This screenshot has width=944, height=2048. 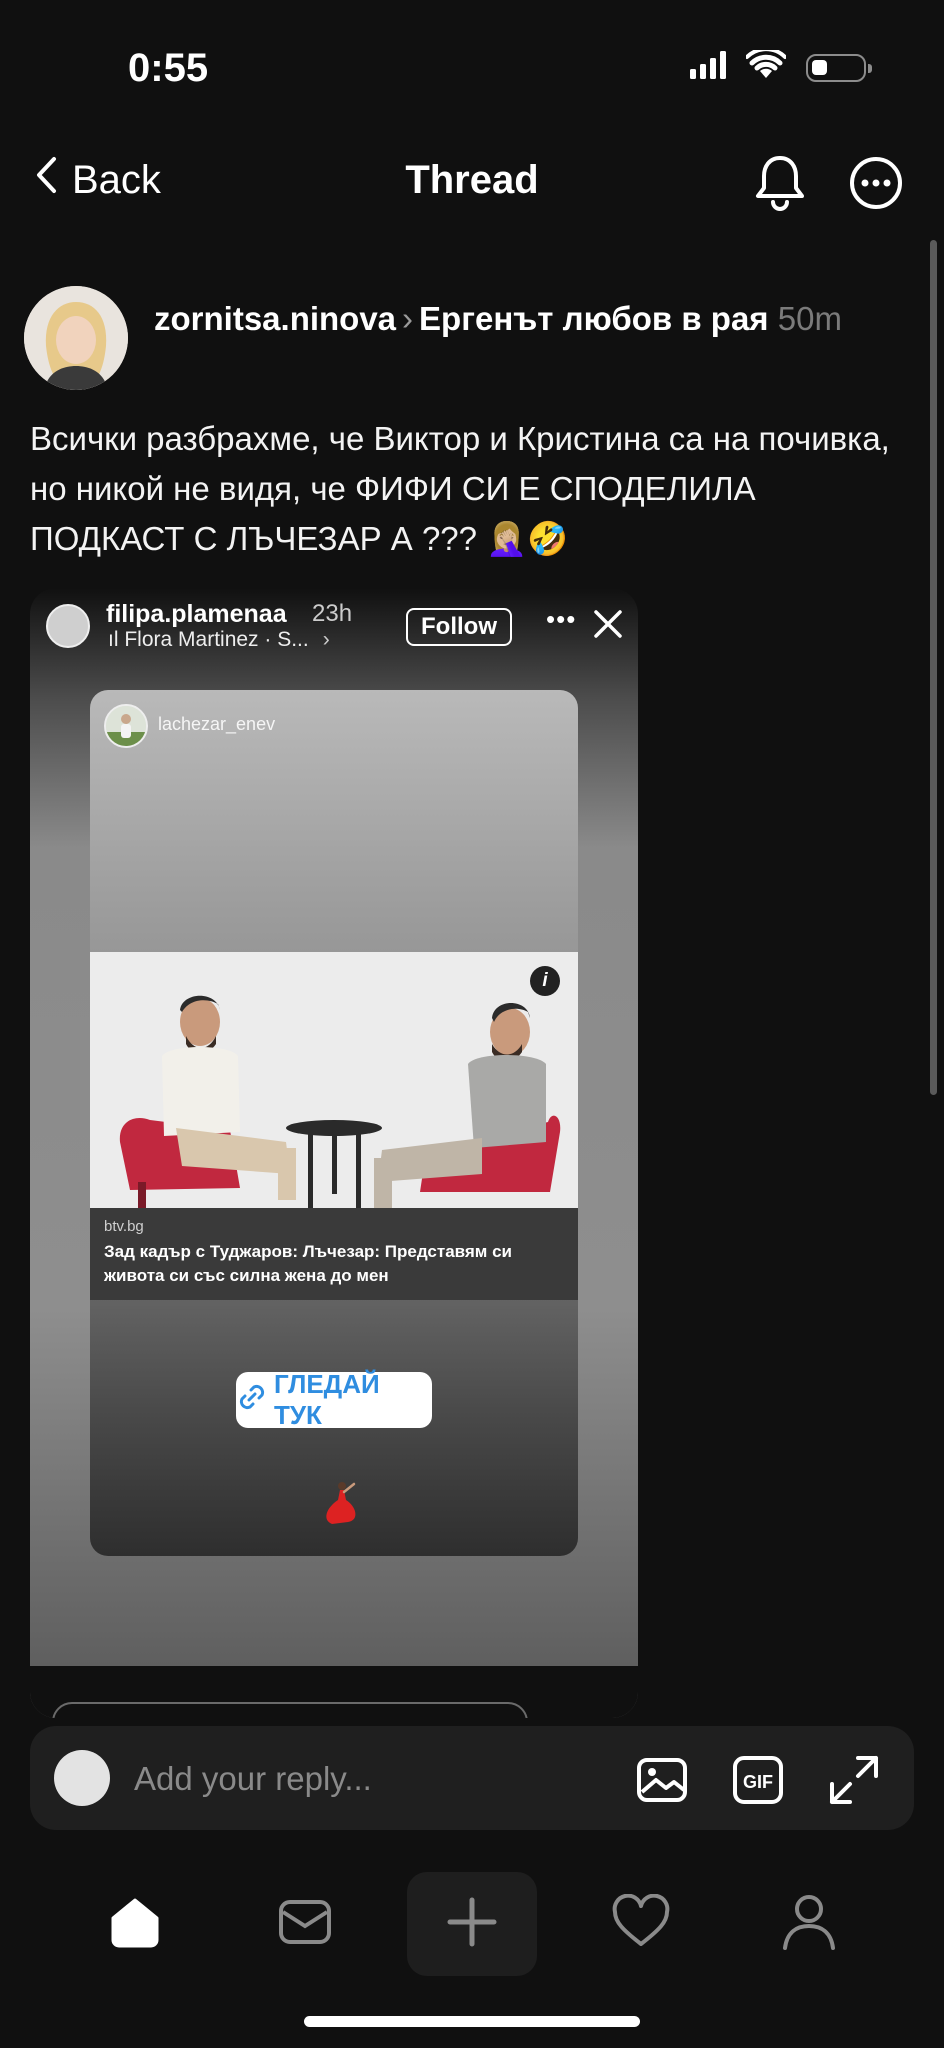 What do you see at coordinates (334, 1080) in the screenshot?
I see `podcast-photo` at bounding box center [334, 1080].